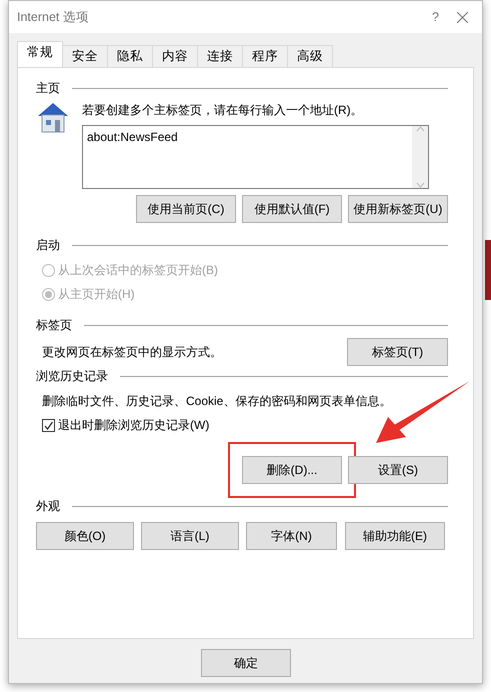 The image size is (491, 692). What do you see at coordinates (132, 352) in the screenshot?
I see `description-text: 更改网页在标签页中的显示方式。` at bounding box center [132, 352].